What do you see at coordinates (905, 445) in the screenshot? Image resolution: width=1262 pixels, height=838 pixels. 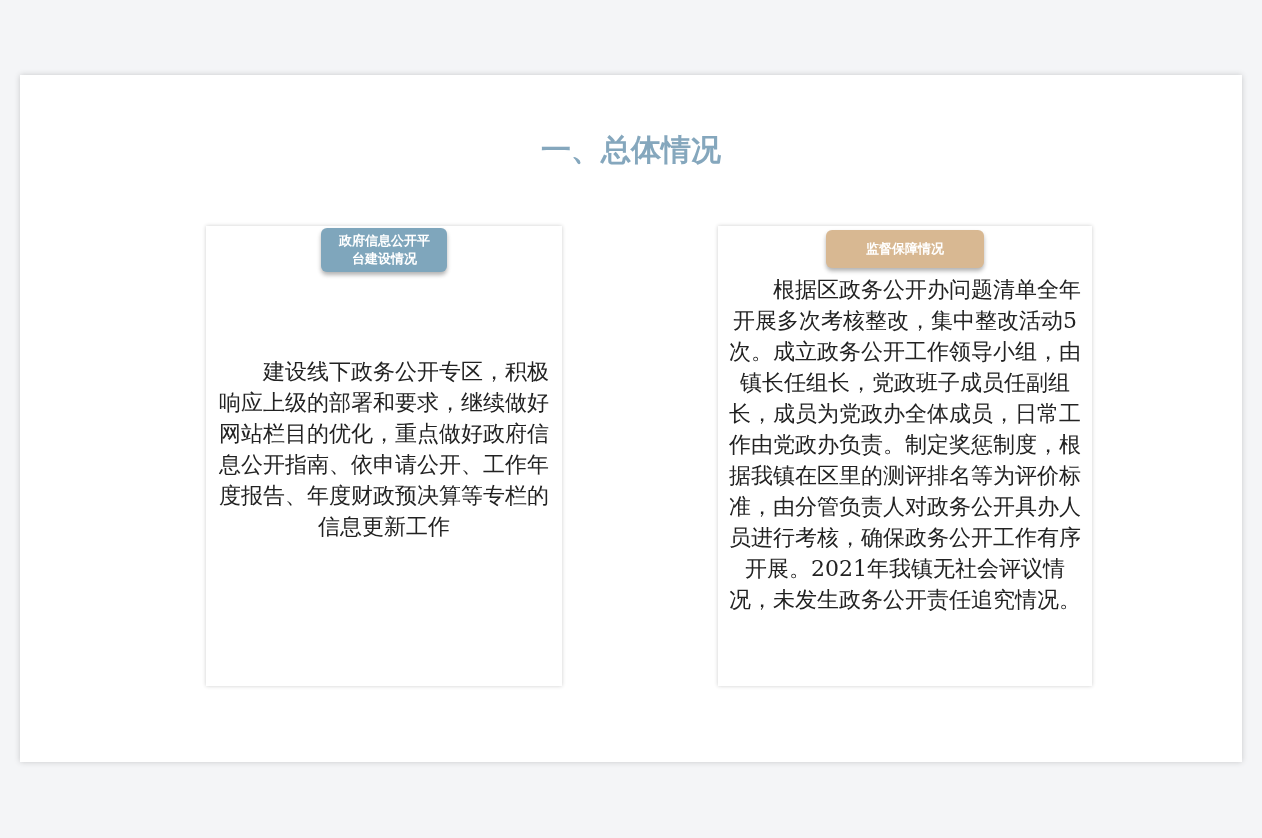 I see `card-paragraph: 根据区政务公开办问题清单全年开展多次考核整改，集中整改活动5次。成立政务公开工作领导小组，由镇长任组长，党政班子成员任副组长，成员为党政办全体成员，日常工作由党政办负责。制定奖惩制度，根据我镇在区里的测评排名等为评价标准，由分管负责人对政务公开具办人员进行考核，确保政务公开工作有序开展。2021年我镇无社会评议情况，未发生政务公开责任追究情况。` at bounding box center [905, 445].